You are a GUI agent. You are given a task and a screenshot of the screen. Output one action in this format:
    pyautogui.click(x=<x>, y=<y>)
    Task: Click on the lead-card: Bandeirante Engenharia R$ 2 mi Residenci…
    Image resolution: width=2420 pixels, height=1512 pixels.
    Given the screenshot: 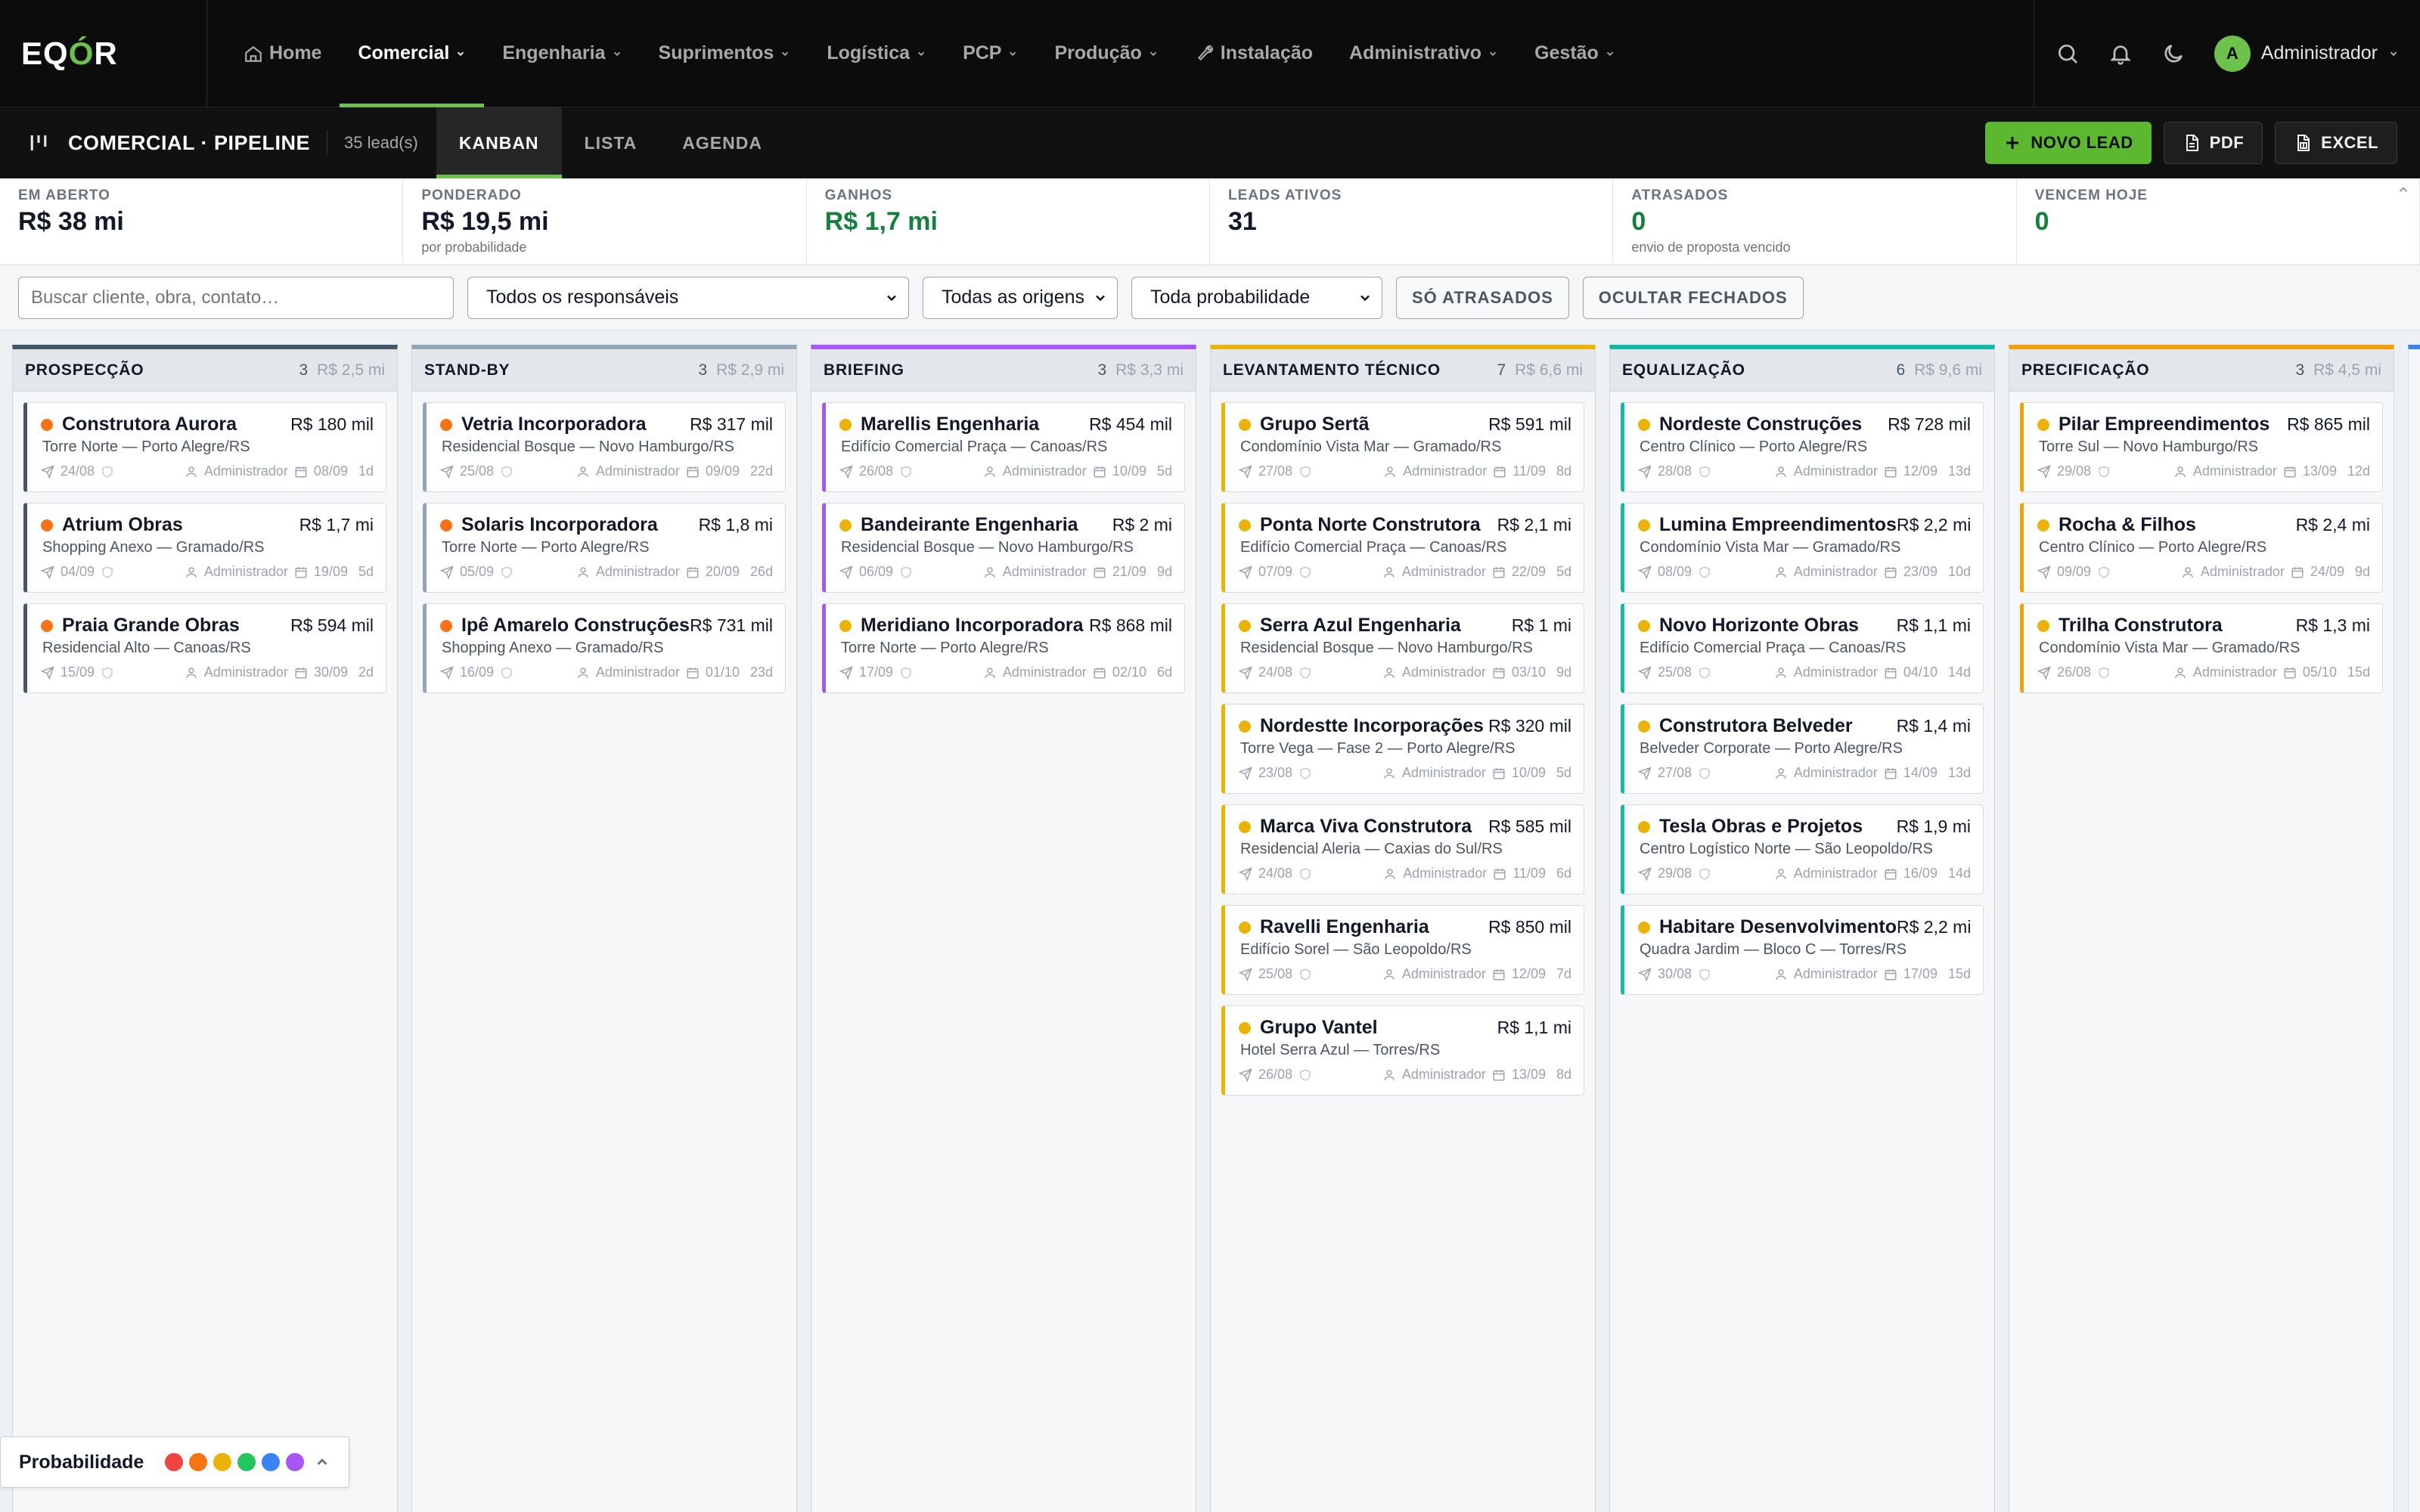 What is the action you would take?
    pyautogui.click(x=1003, y=548)
    